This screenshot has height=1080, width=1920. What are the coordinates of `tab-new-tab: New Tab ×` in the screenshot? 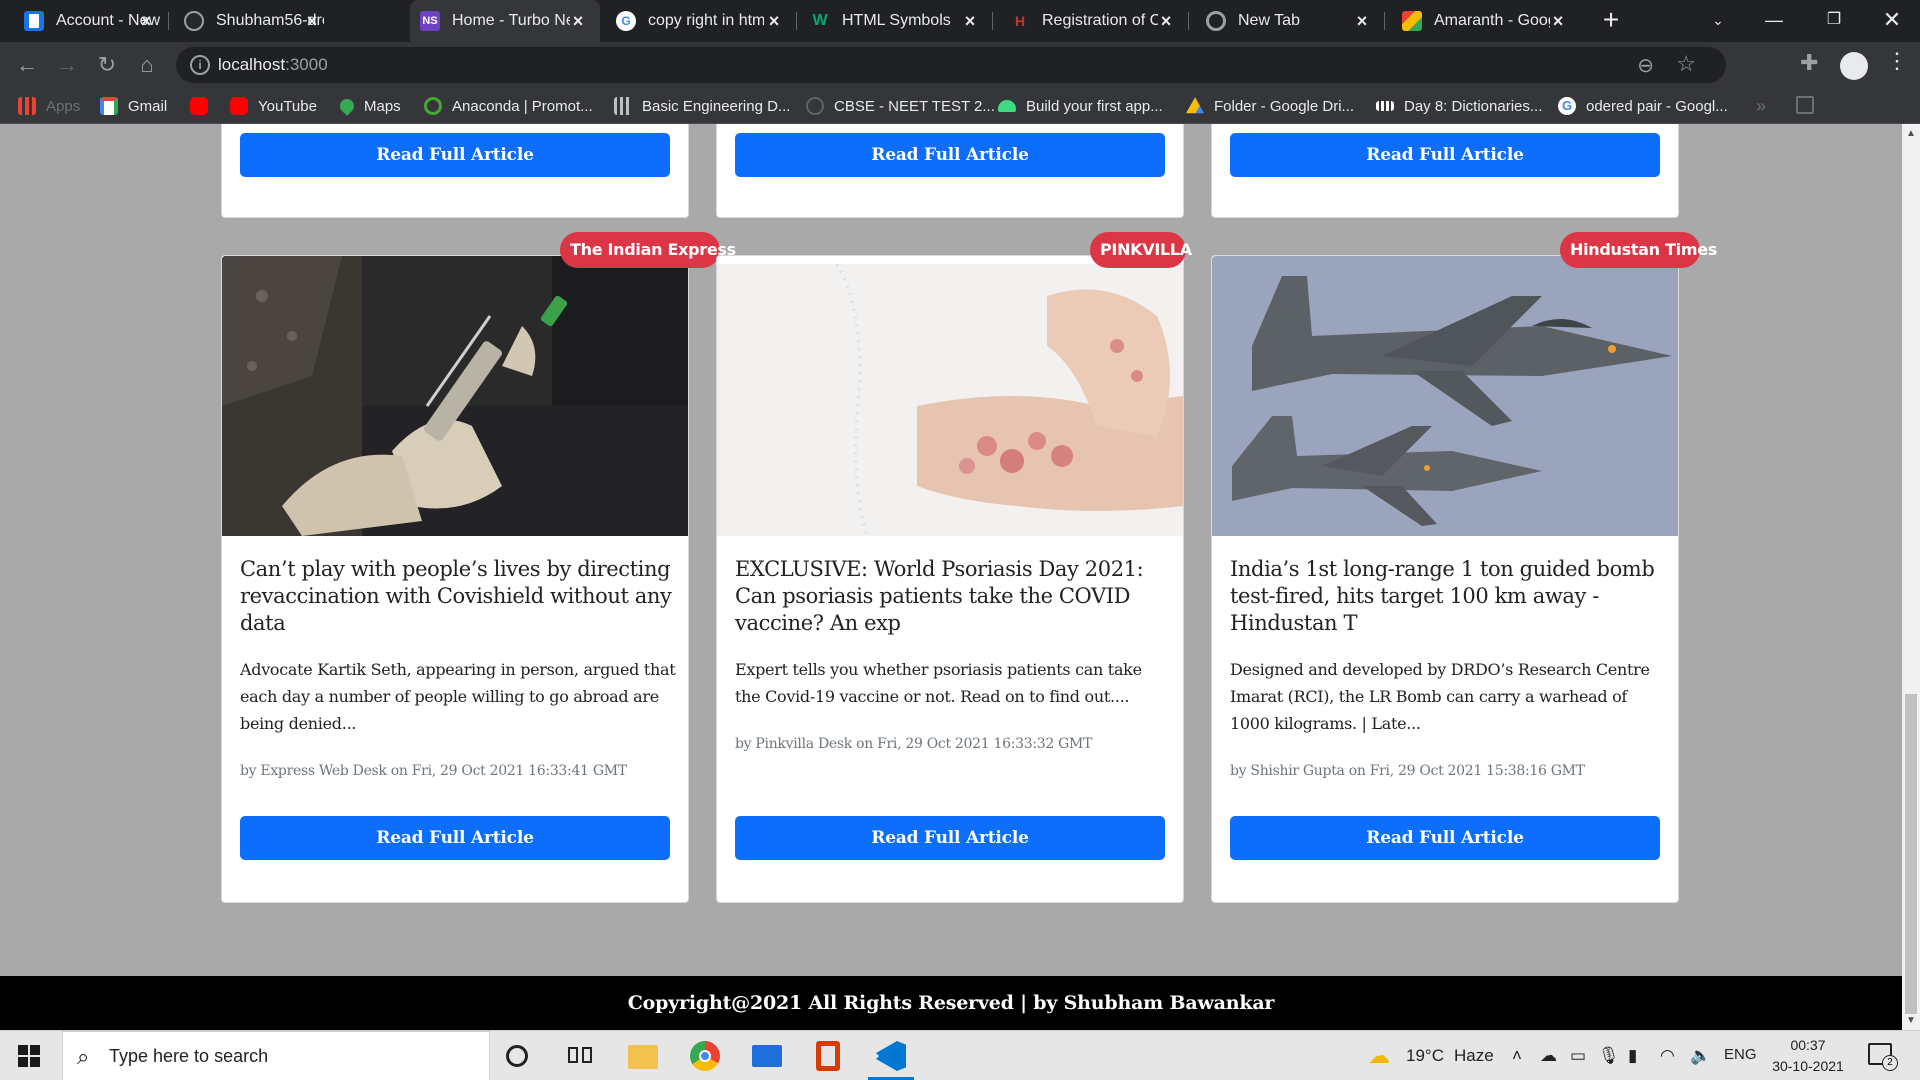 It's located at (1286, 21).